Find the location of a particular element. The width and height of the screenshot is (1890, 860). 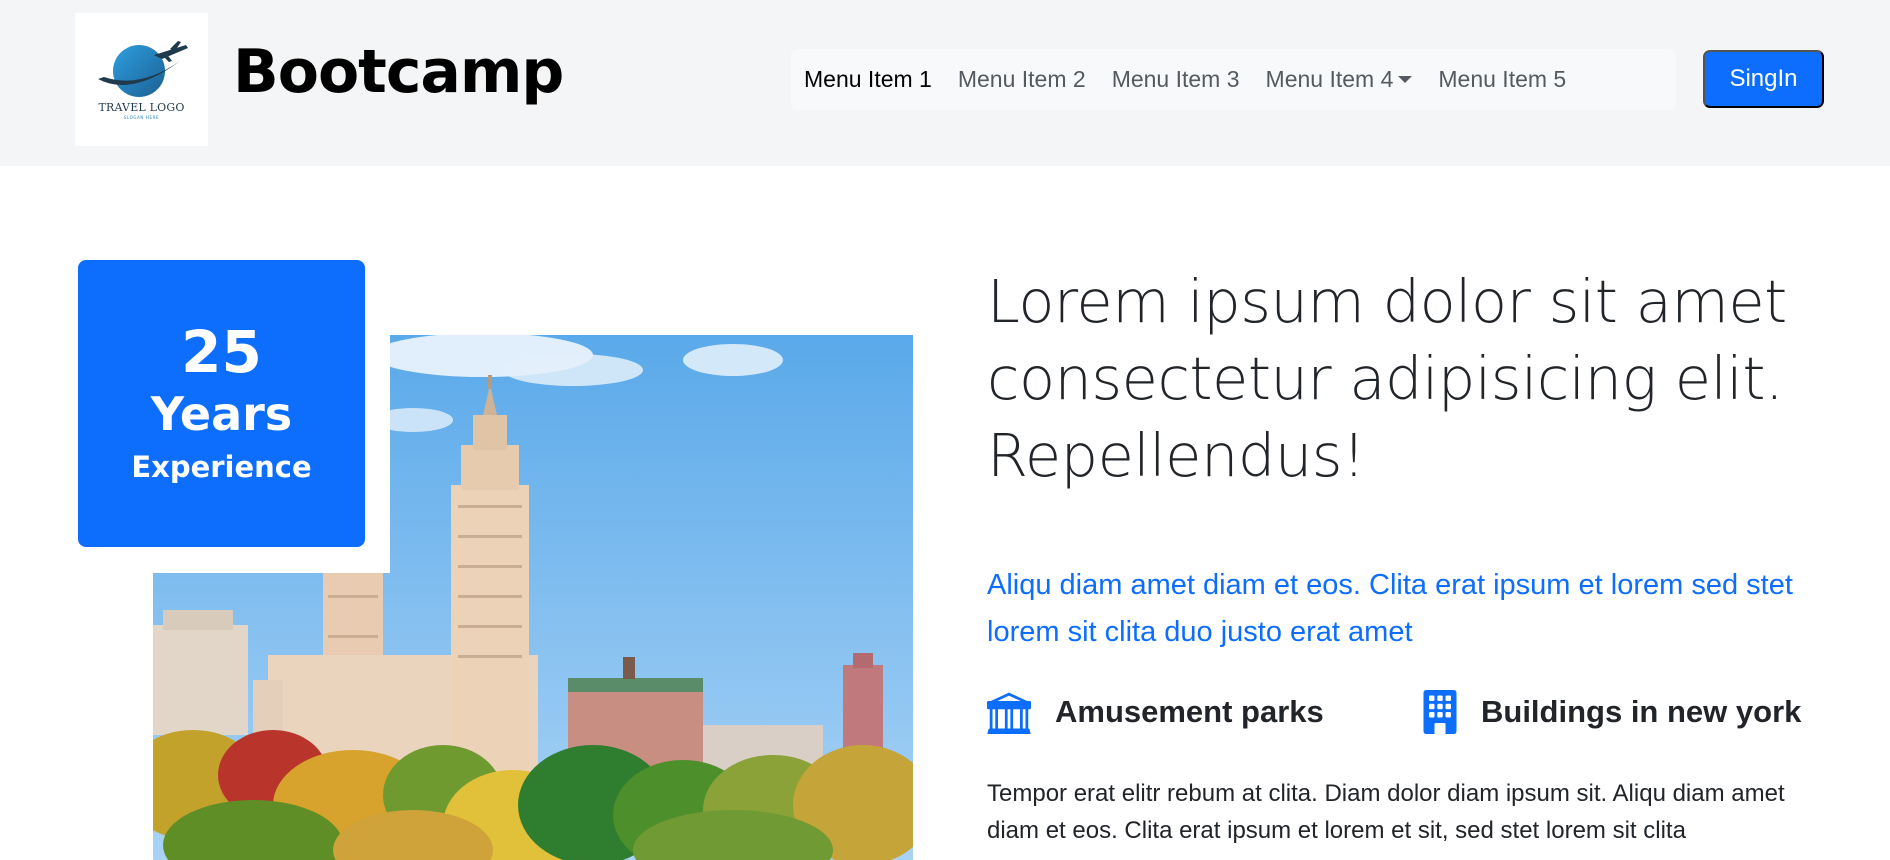

feature-buildings-new-york: Buildings in new york is located at coordinates (1612, 712).